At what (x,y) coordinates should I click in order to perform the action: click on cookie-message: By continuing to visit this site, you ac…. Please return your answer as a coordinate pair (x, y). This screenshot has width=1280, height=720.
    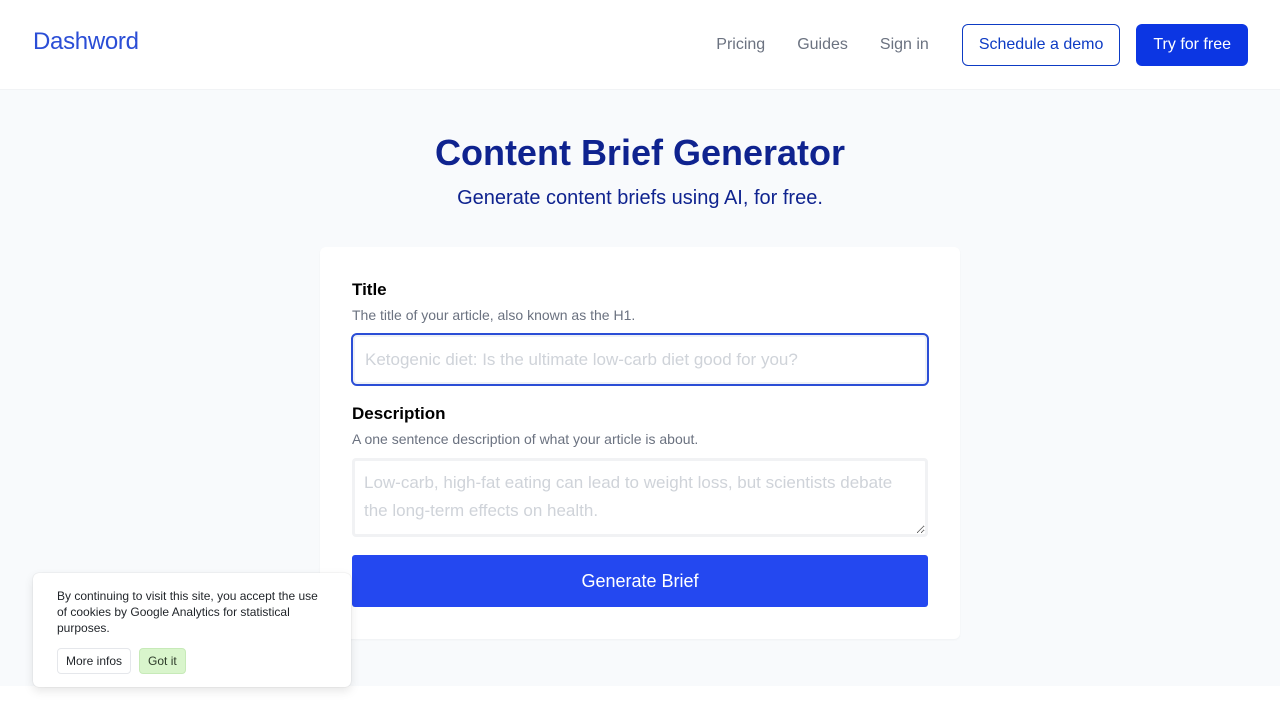
    Looking at the image, I should click on (187, 612).